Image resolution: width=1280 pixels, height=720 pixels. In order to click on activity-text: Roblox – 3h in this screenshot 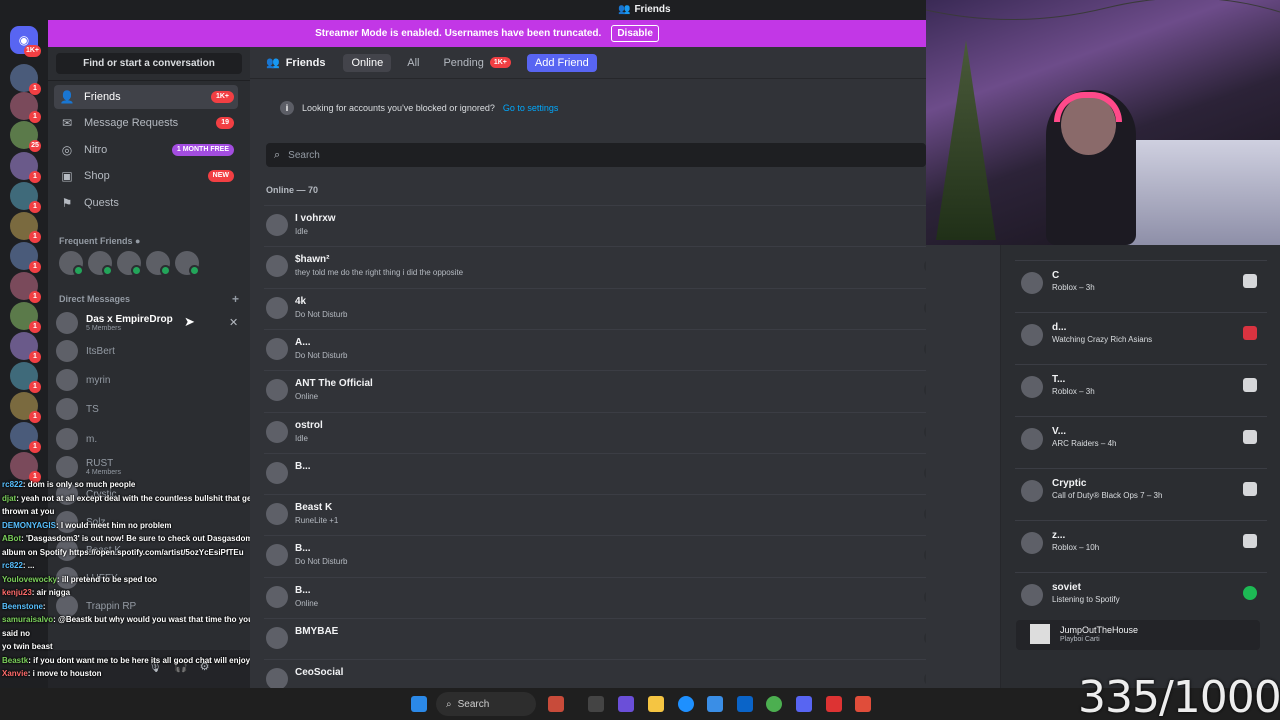, I will do `click(1073, 391)`.